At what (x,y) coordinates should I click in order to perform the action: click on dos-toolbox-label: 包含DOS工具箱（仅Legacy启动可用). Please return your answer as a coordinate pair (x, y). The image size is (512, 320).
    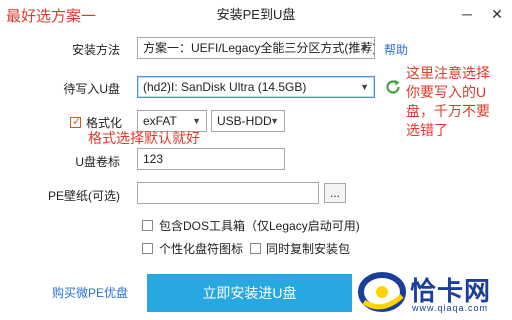
    Looking at the image, I should click on (259, 226).